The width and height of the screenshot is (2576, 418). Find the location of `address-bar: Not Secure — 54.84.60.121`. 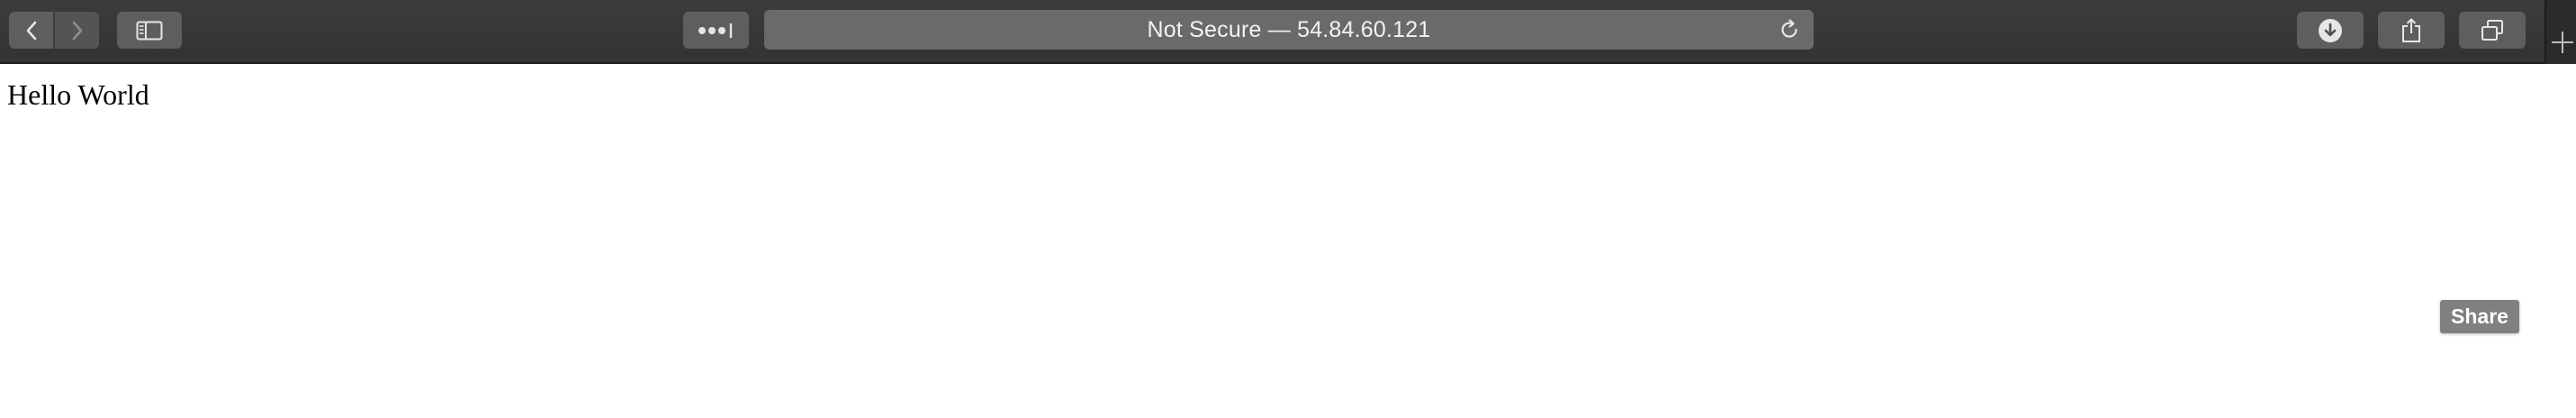

address-bar: Not Secure — 54.84.60.121 is located at coordinates (1289, 30).